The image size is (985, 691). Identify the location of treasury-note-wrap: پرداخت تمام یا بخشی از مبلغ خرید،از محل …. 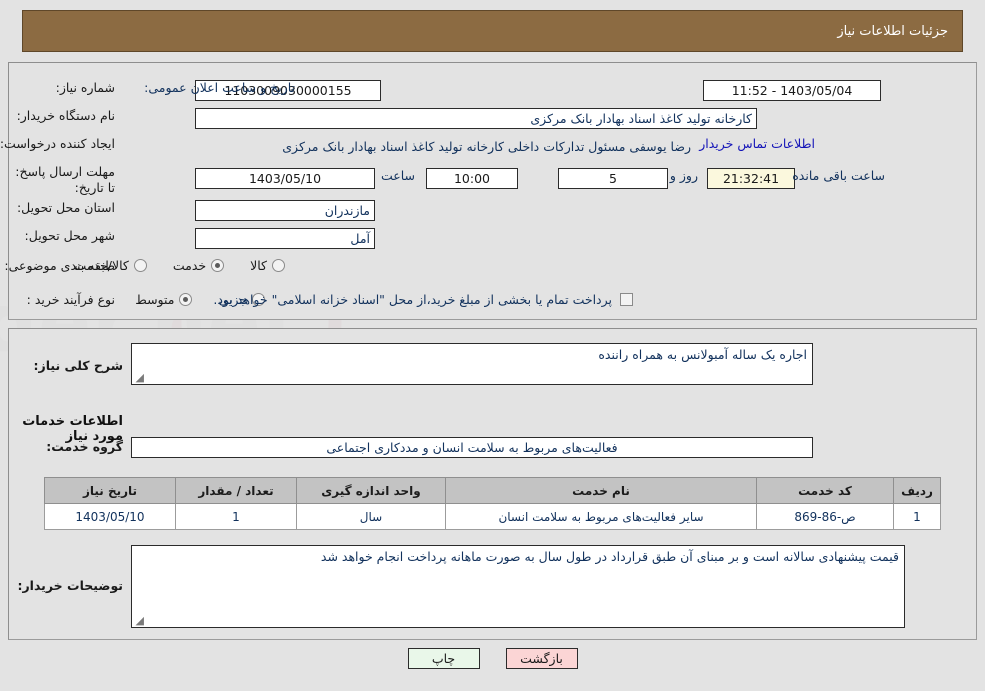
(423, 299).